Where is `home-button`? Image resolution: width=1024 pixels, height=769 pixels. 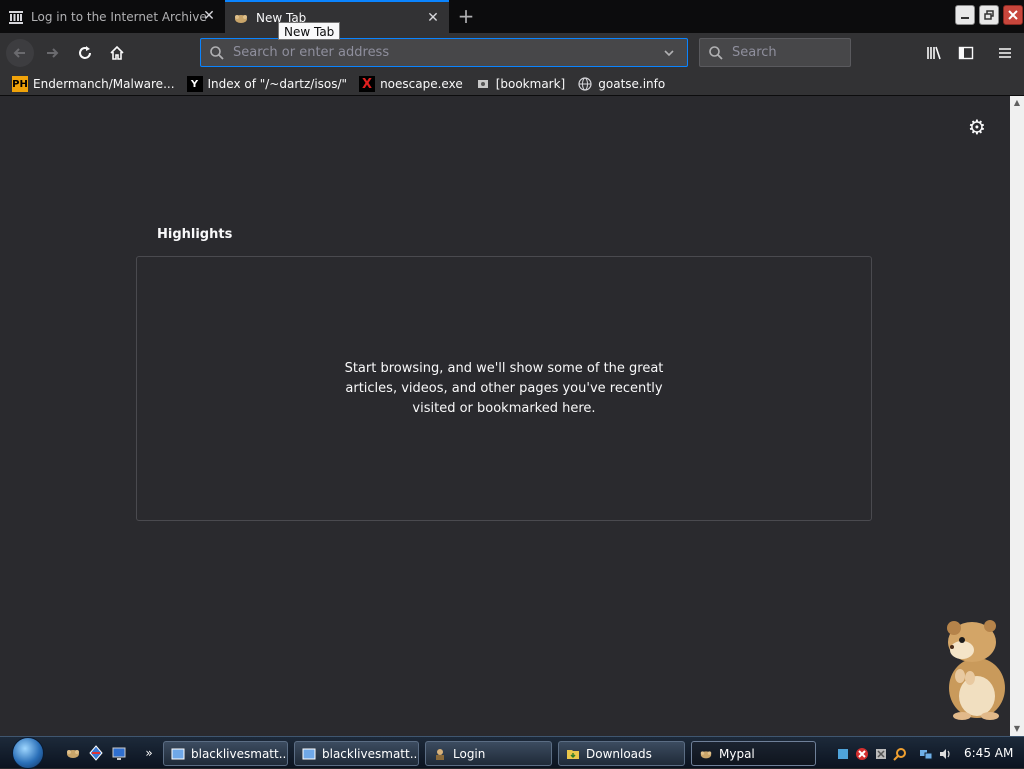
home-button is located at coordinates (117, 53).